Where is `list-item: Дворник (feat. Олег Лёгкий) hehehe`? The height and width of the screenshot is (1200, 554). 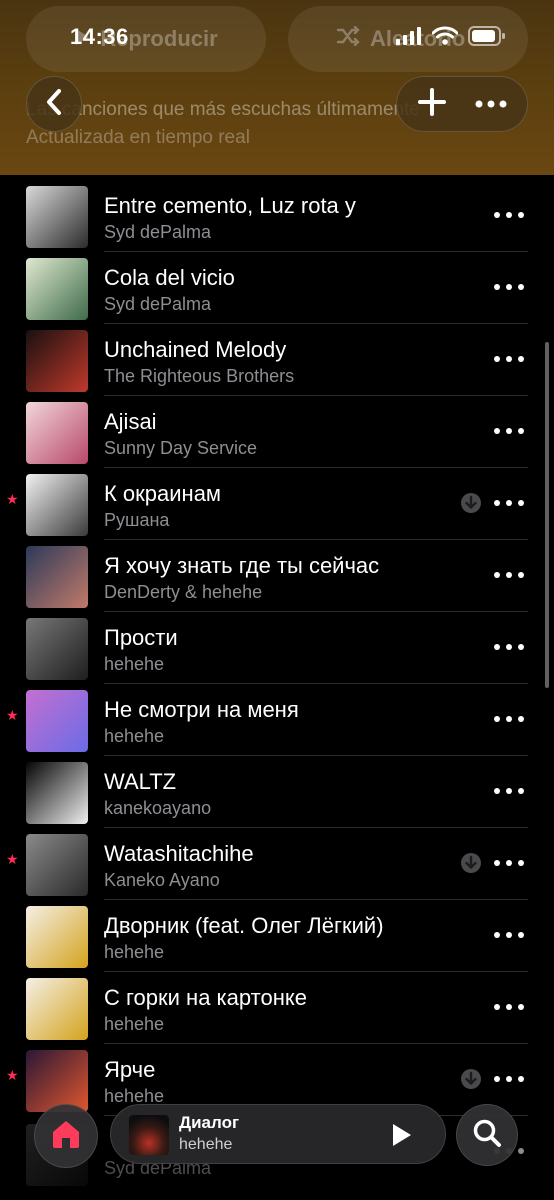
list-item: Дворник (feat. Олег Лёгкий) hehehe is located at coordinates (277, 936).